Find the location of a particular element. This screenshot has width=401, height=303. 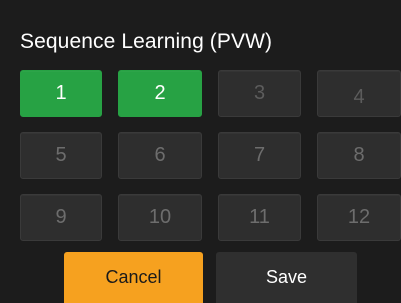

save-button: Save is located at coordinates (286, 277).